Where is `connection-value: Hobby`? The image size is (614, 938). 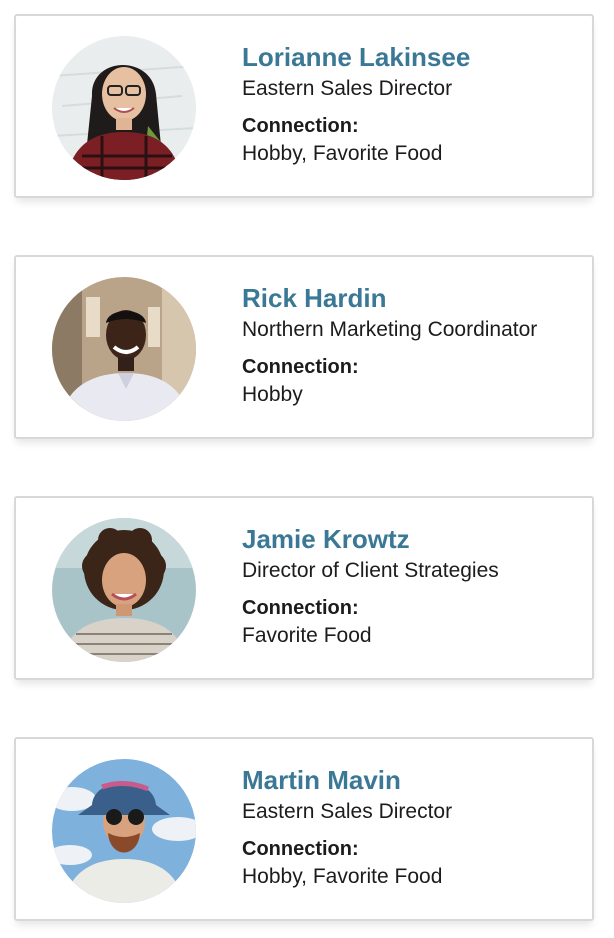
connection-value: Hobby is located at coordinates (272, 394).